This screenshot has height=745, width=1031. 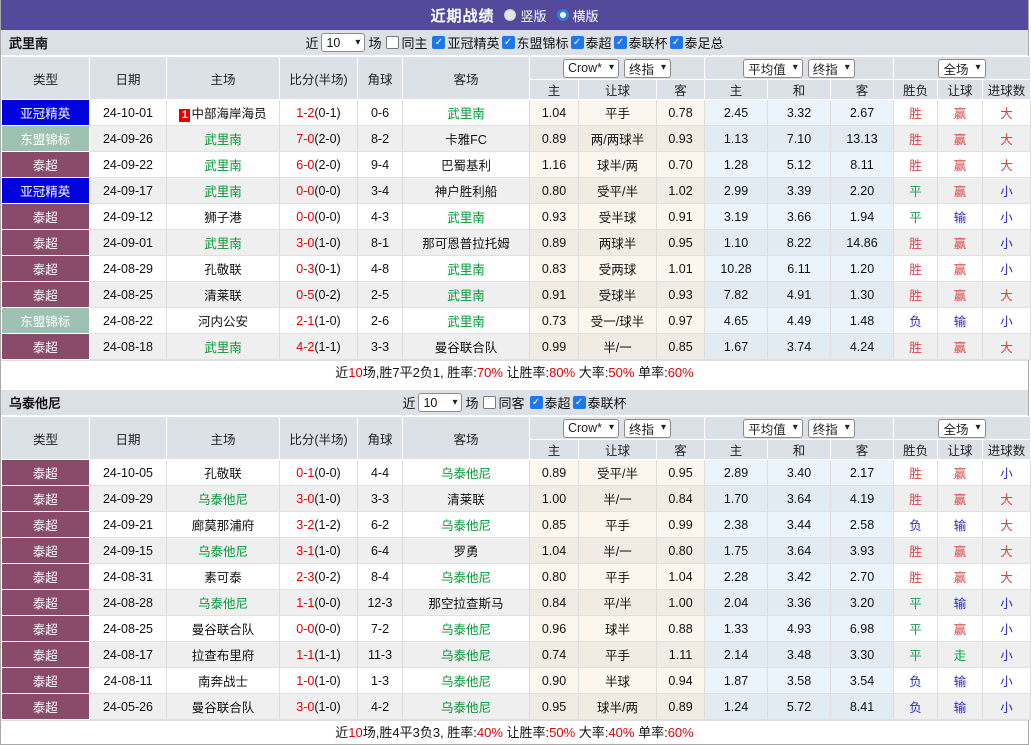 What do you see at coordinates (525, 15) in the screenshot?
I see `layout-radio-vertical: 竖版` at bounding box center [525, 15].